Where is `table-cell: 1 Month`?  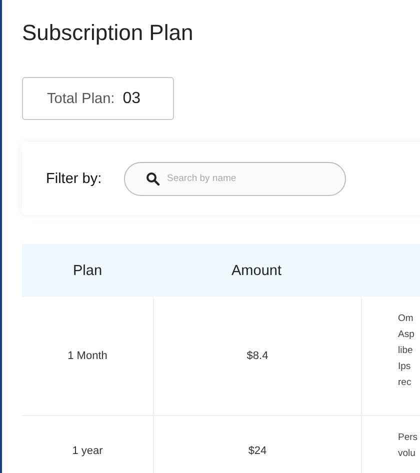
table-cell: 1 Month is located at coordinates (88, 356).